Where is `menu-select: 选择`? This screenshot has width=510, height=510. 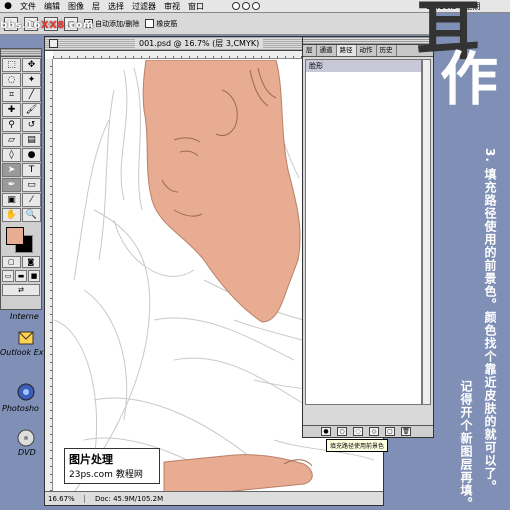
menu-select: 选择 is located at coordinates (116, 6).